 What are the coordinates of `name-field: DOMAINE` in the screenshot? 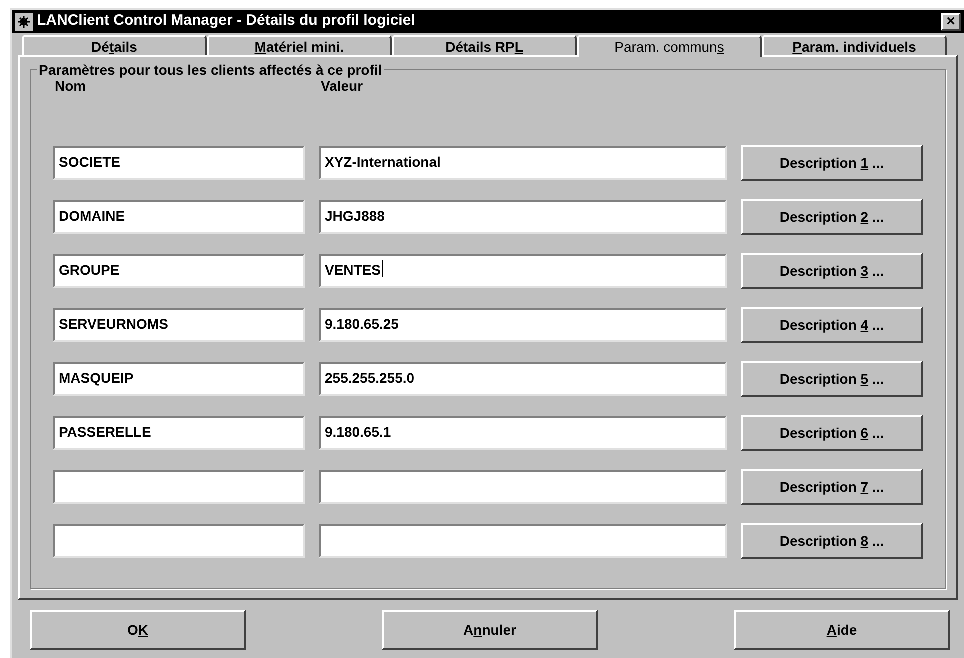 It's located at (179, 217).